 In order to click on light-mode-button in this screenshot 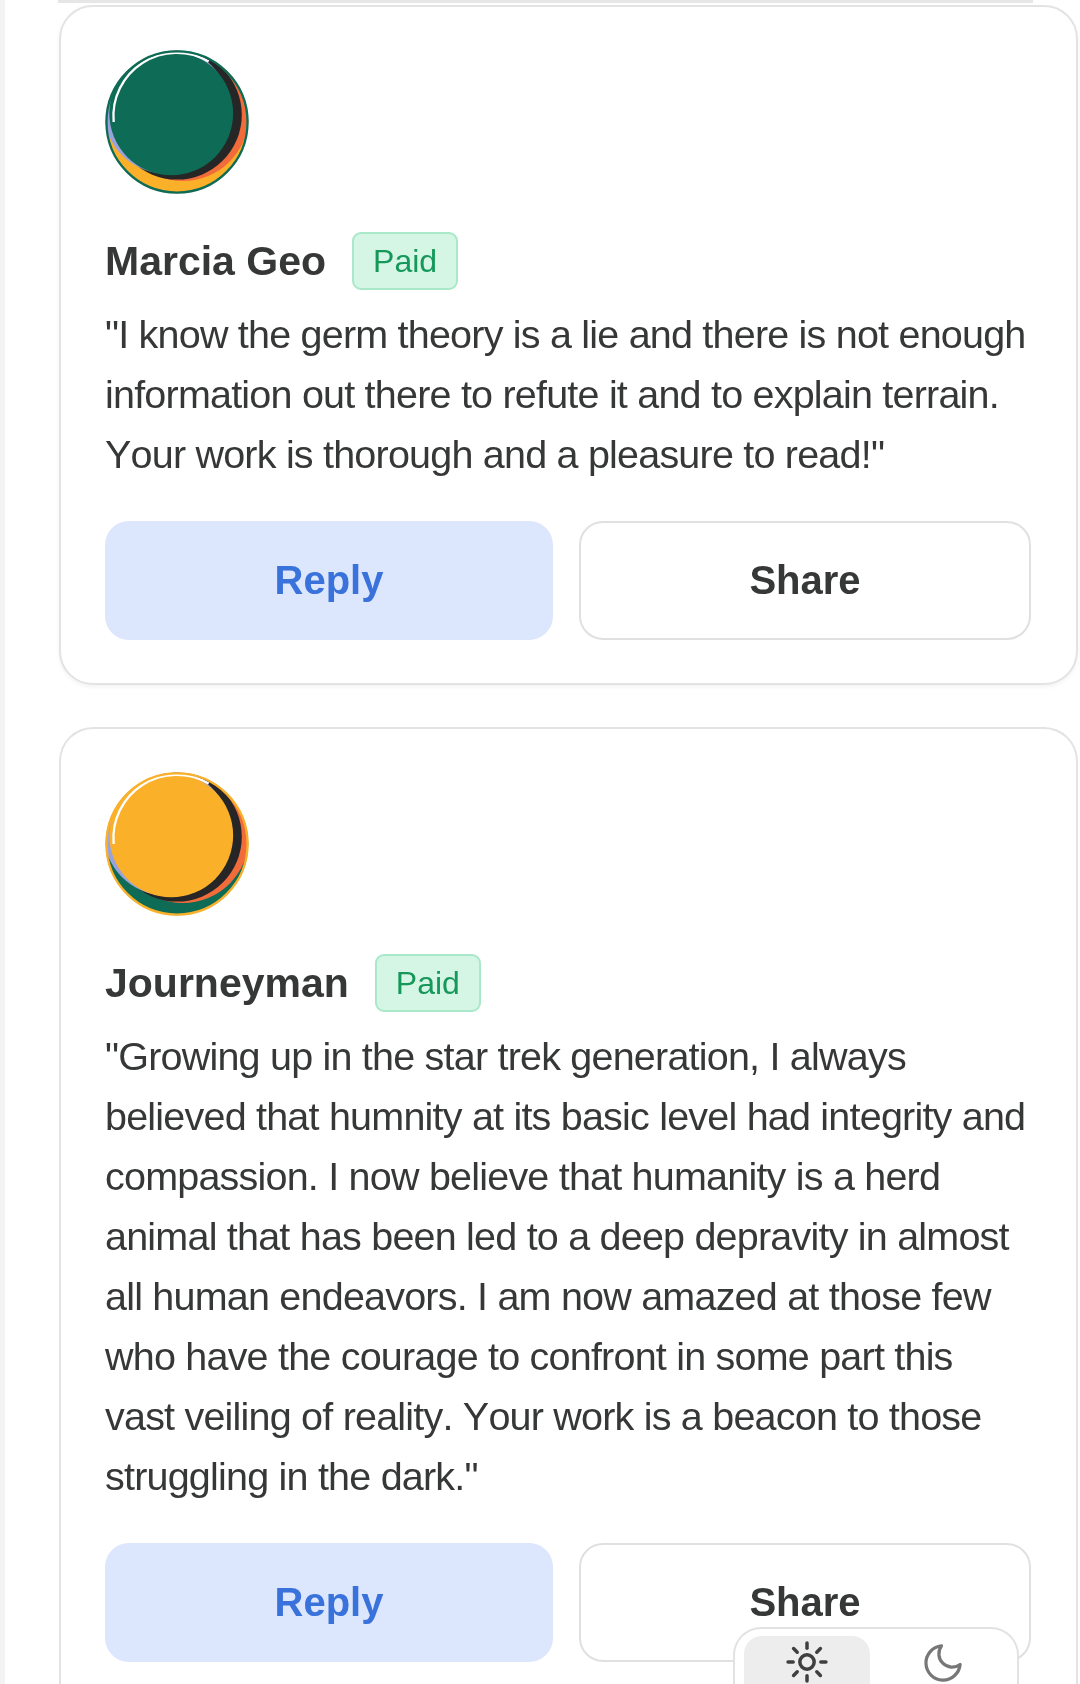, I will do `click(807, 1660)`.